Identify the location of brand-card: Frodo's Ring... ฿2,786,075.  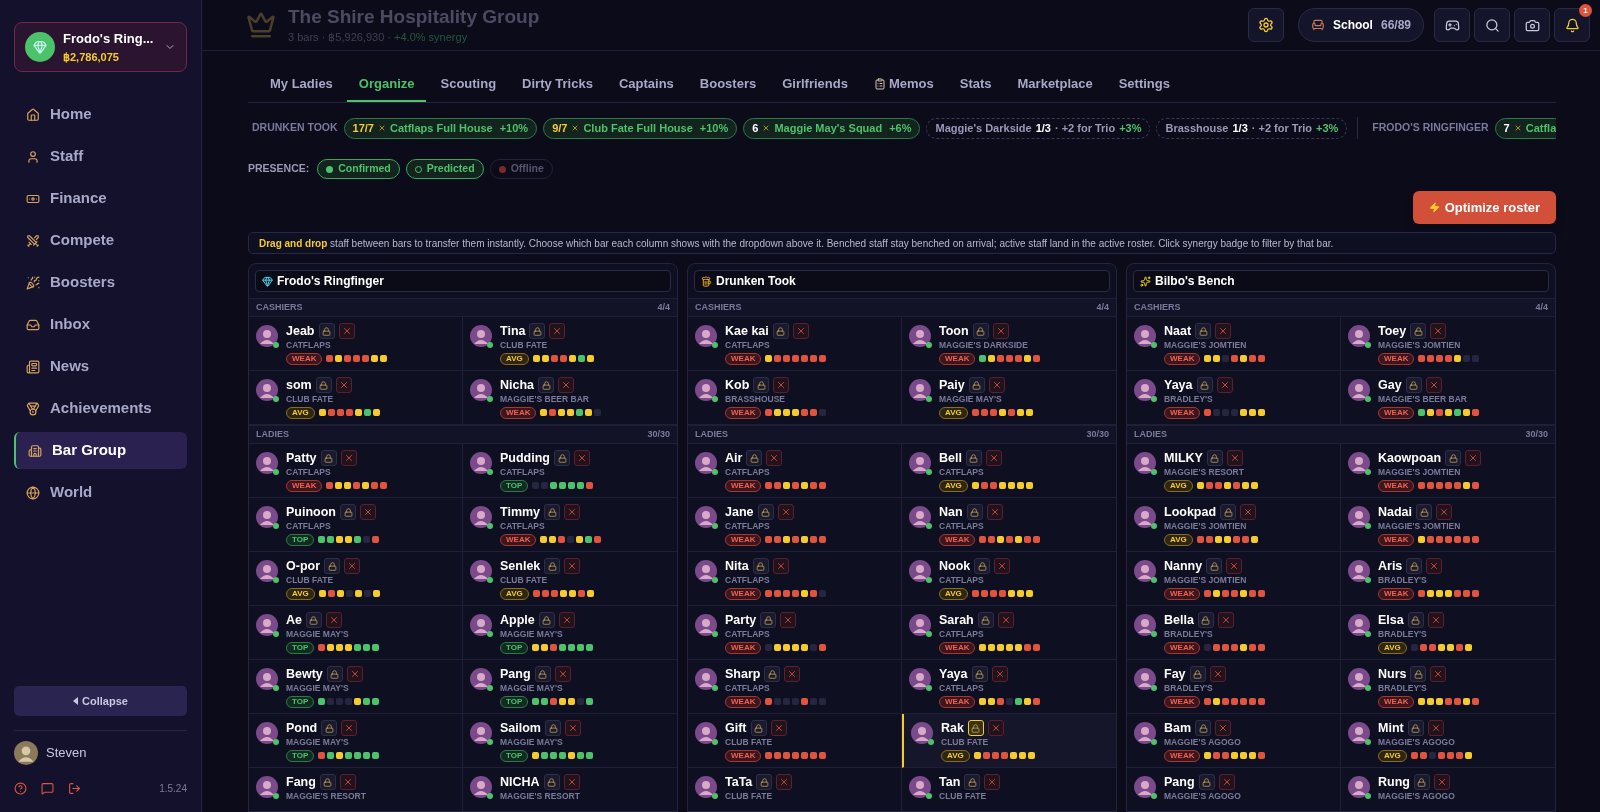
(100, 47).